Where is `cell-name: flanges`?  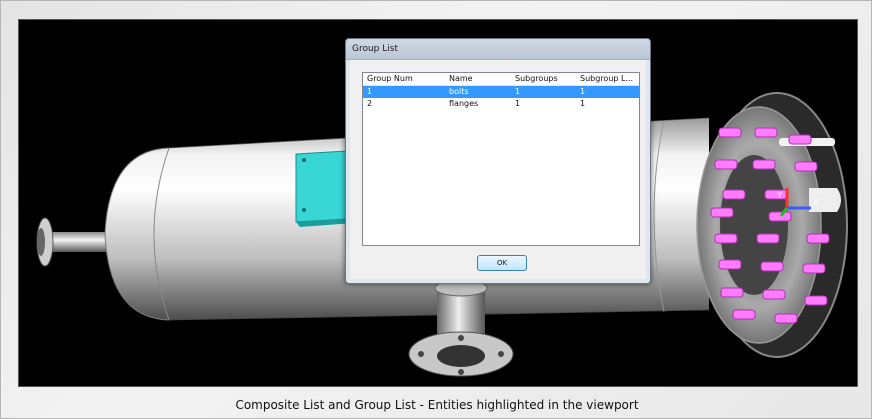
cell-name: flanges is located at coordinates (464, 103).